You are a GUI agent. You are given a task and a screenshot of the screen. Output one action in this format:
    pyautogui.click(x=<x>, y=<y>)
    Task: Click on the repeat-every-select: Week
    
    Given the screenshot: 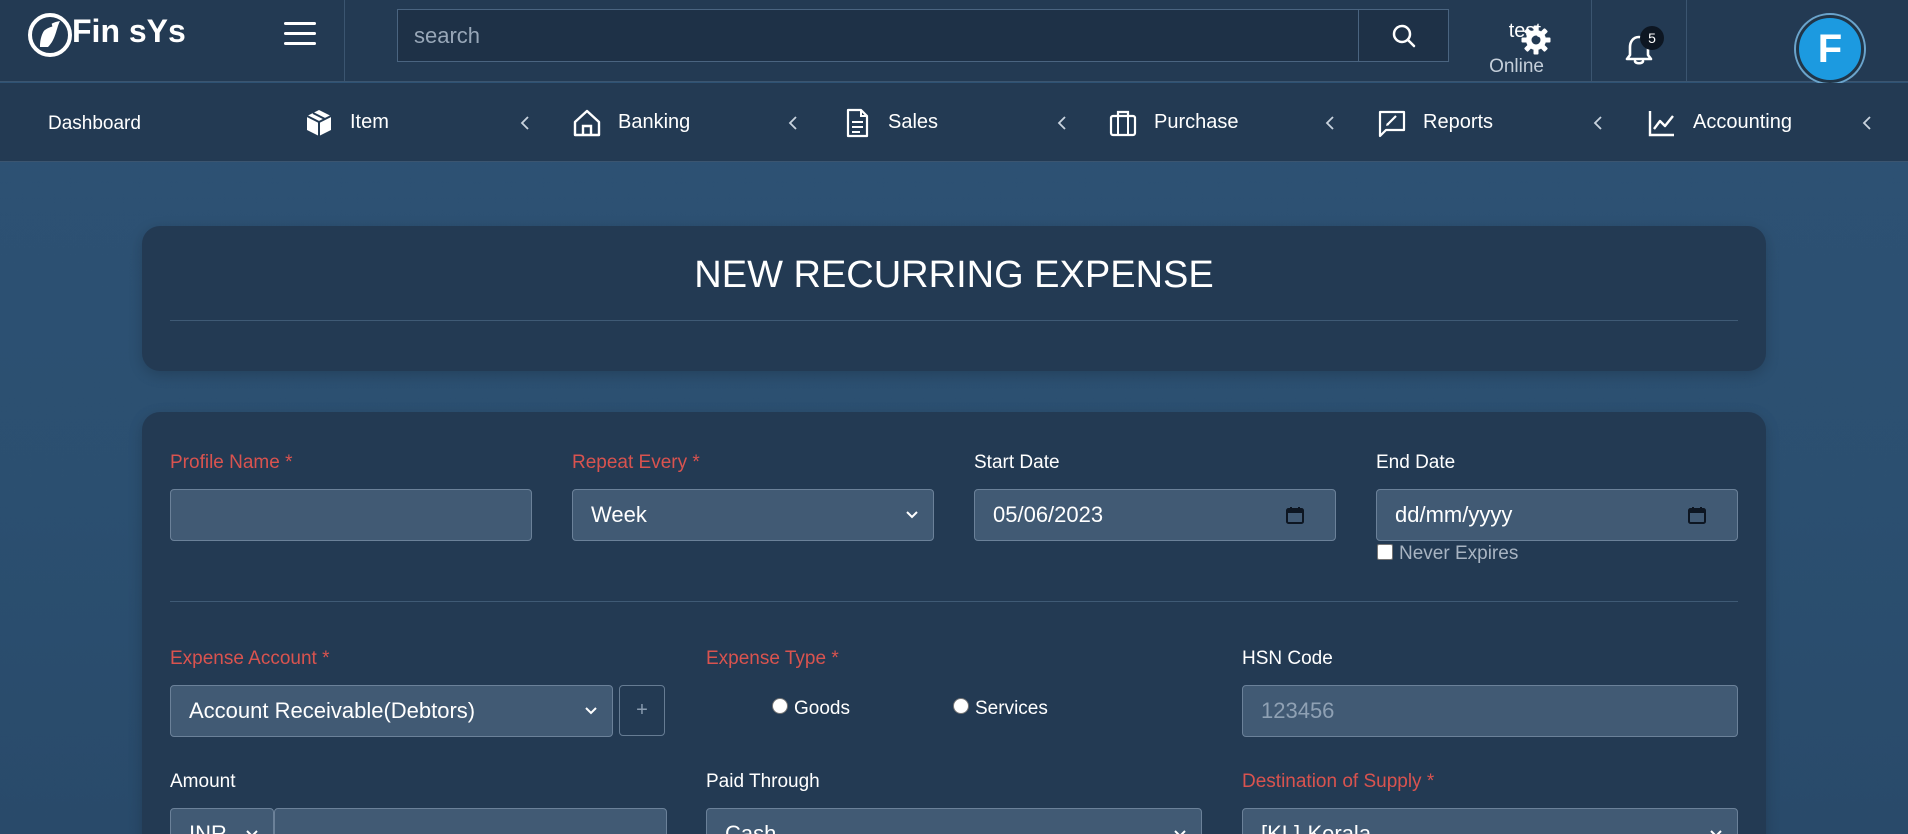 What is the action you would take?
    pyautogui.click(x=753, y=515)
    